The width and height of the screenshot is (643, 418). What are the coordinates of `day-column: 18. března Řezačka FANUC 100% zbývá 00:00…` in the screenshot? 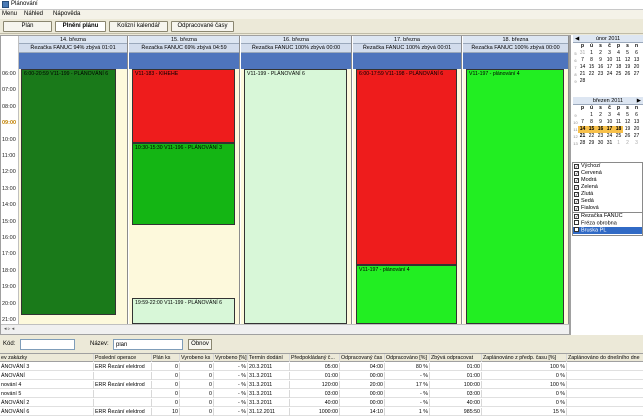 It's located at (516, 180).